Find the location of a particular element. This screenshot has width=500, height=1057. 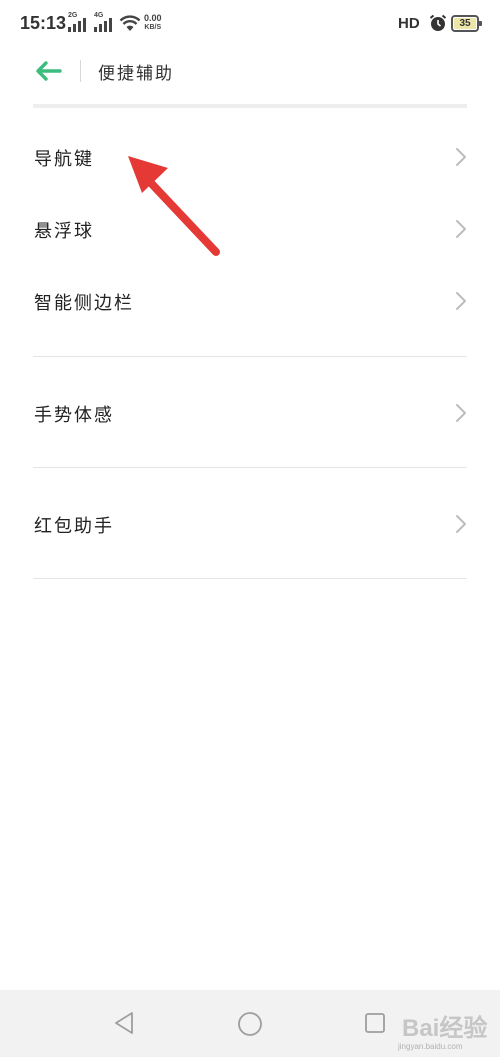

page-header: 便捷辅助 is located at coordinates (250, 75).